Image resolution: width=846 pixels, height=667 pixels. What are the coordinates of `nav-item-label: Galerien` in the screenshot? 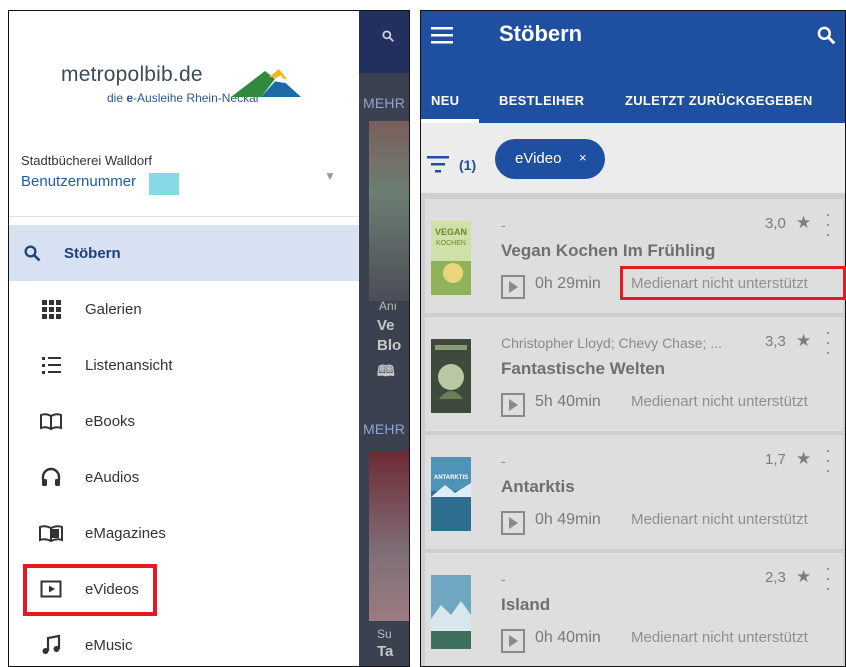 It's located at (113, 309).